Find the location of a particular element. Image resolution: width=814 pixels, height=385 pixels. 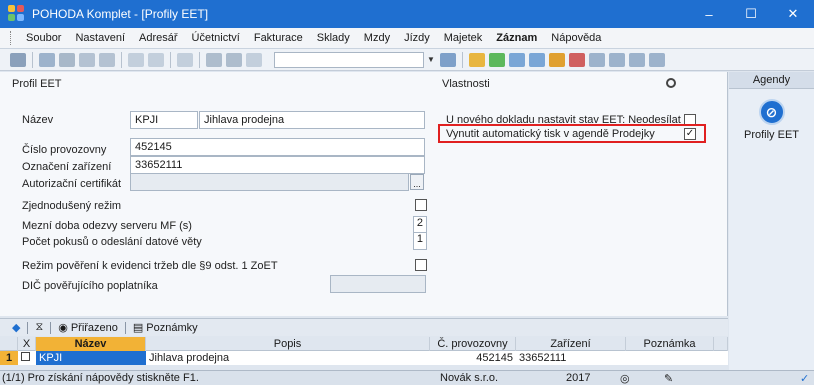

dic-field is located at coordinates (378, 284).